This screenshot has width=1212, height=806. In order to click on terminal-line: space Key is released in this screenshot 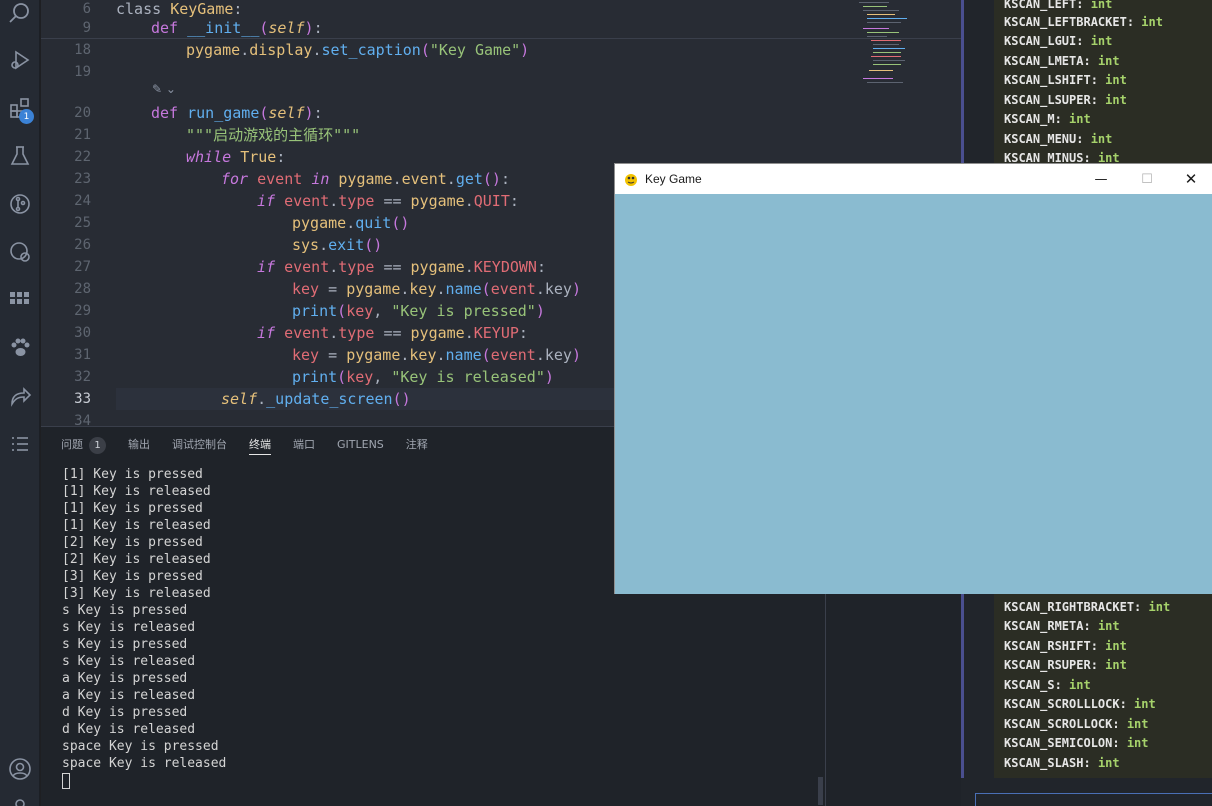, I will do `click(144, 763)`.